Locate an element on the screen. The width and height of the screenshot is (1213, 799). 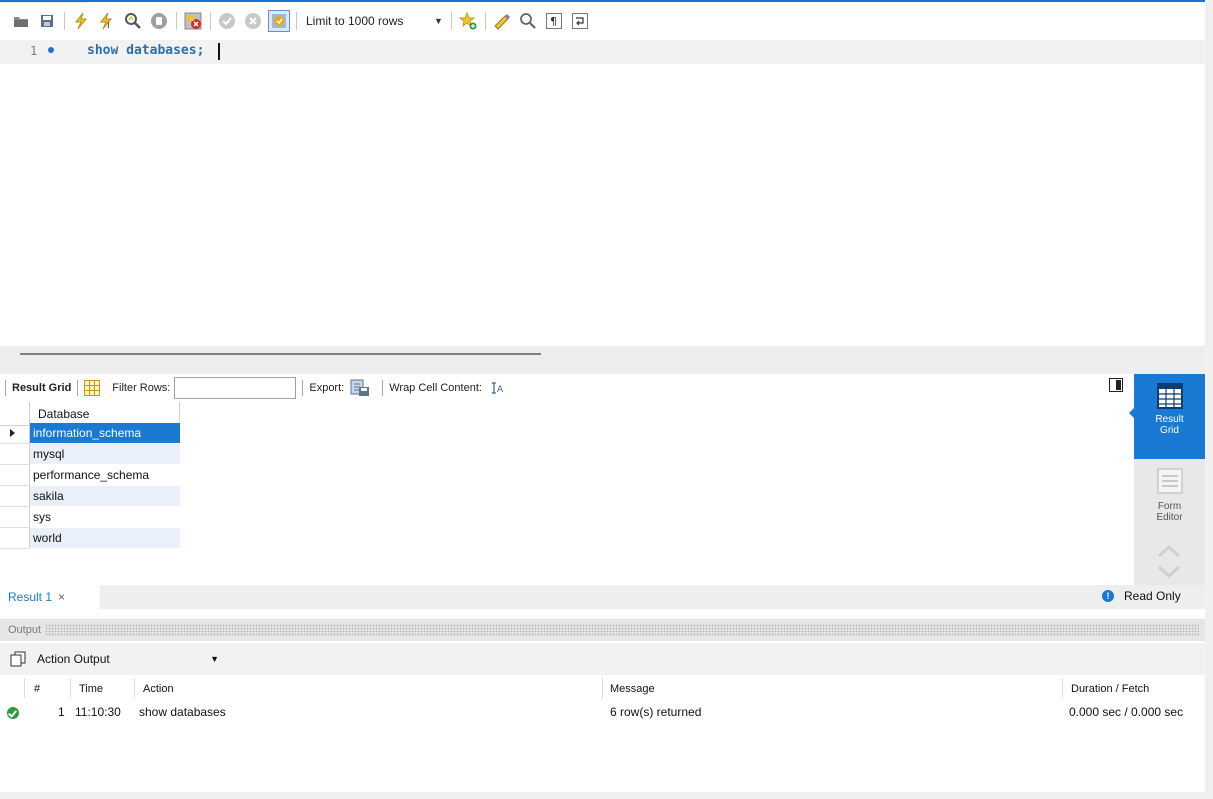
output-title: Output is located at coordinates (25, 630).